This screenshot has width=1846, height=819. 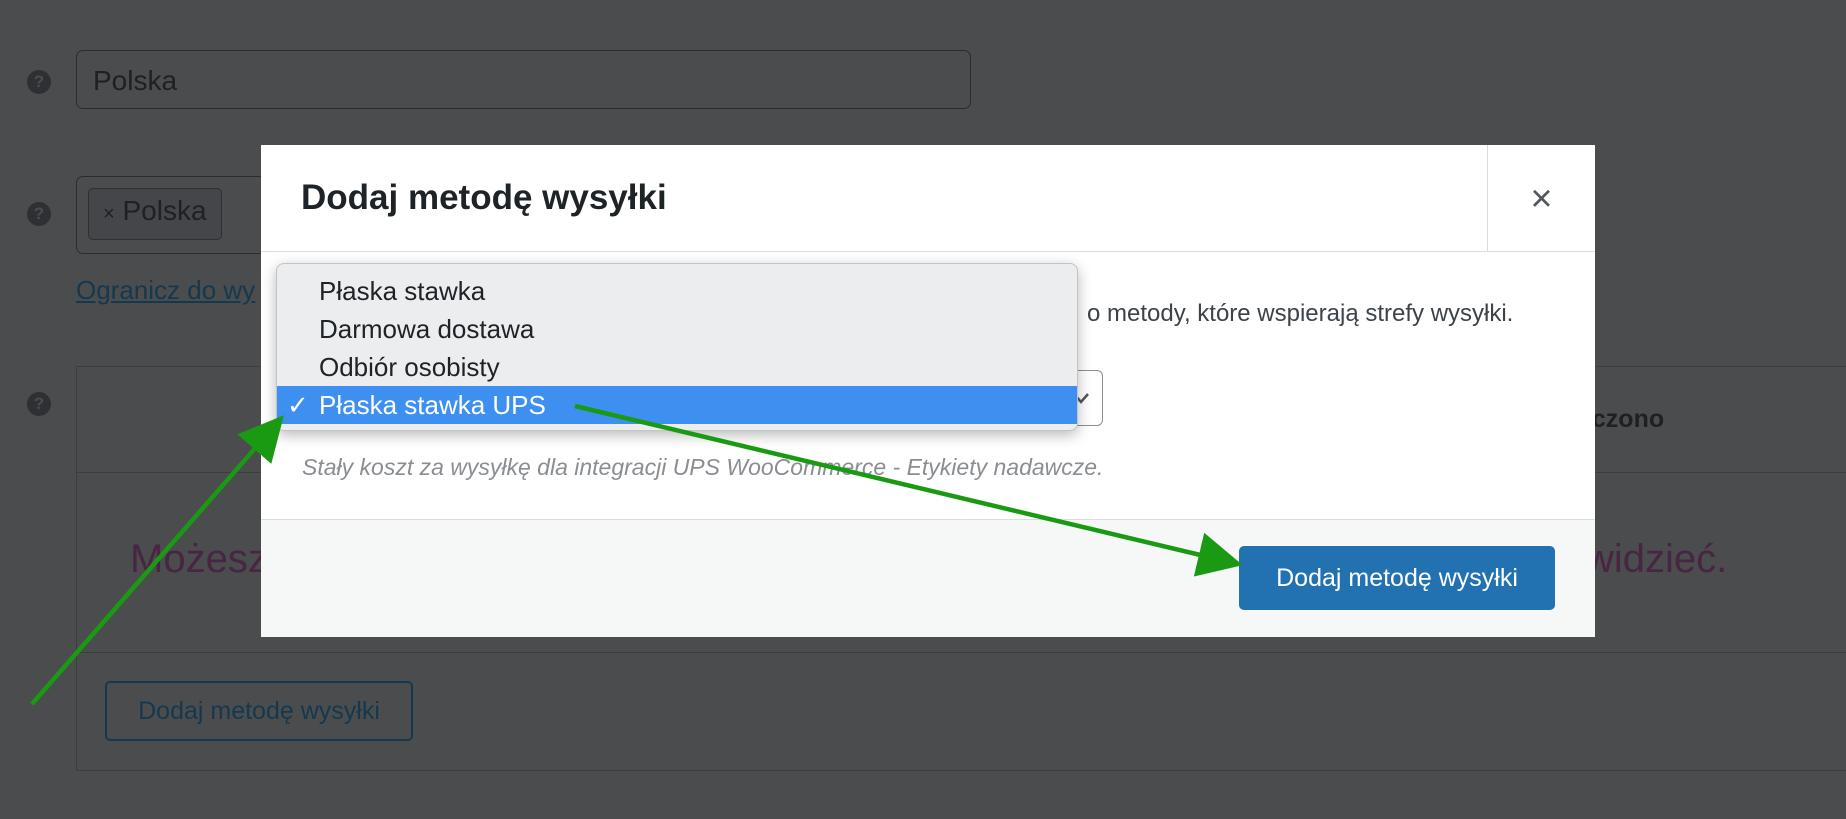 I want to click on region-chip-label: Polska, so click(x=164, y=210).